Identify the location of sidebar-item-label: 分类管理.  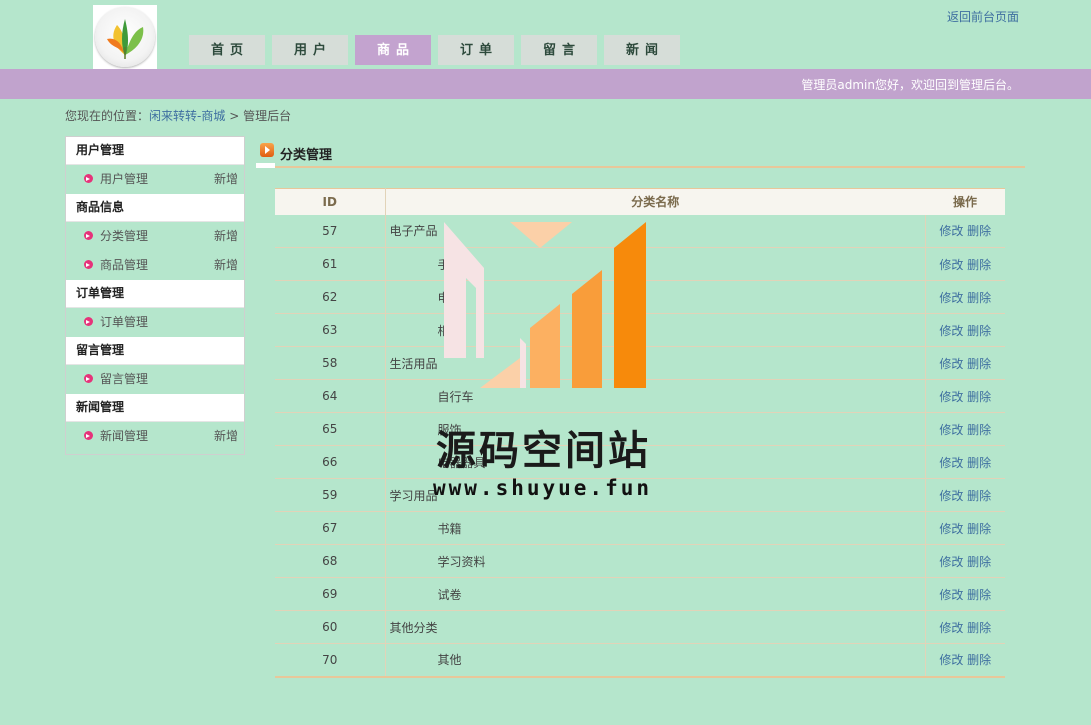
(124, 236).